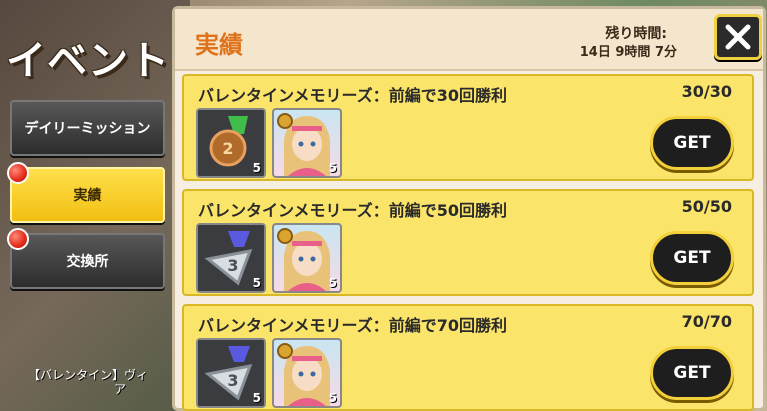 The image size is (767, 411). I want to click on sidebar-item-daily-mission: デイリーミッション, so click(87, 128).